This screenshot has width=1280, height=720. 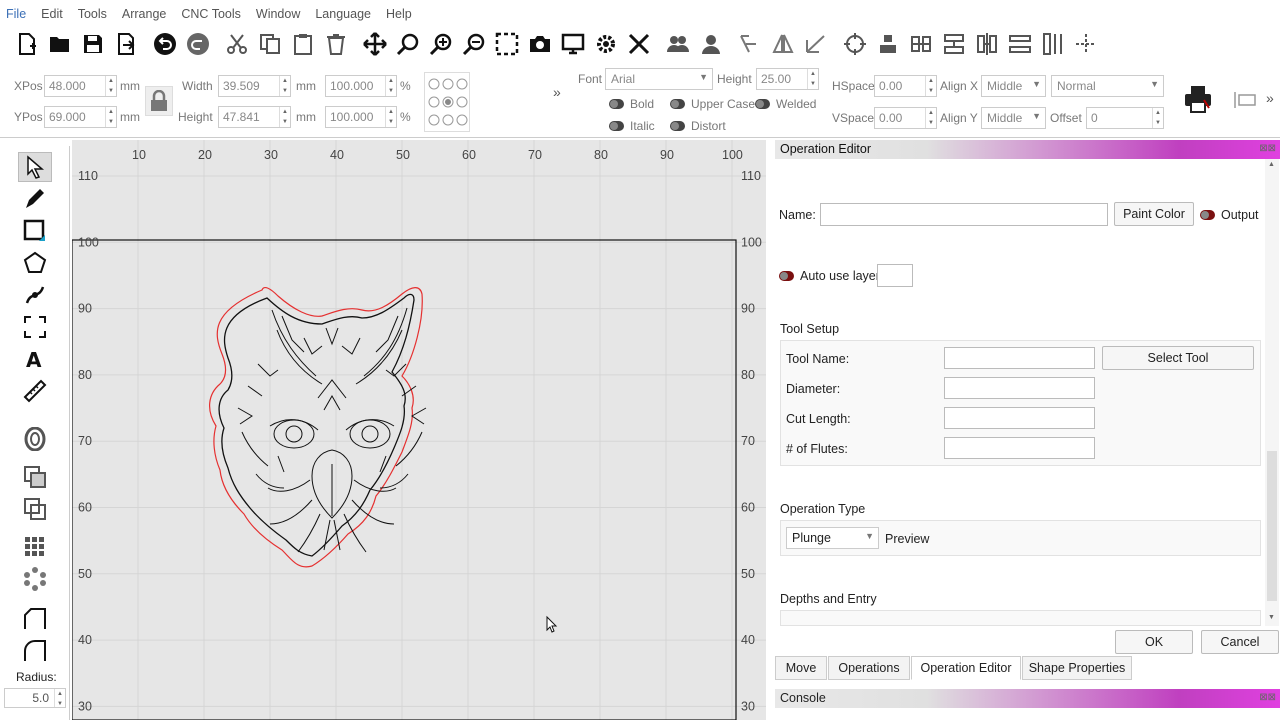 I want to click on panel-toggle-icon, so click(x=1246, y=100).